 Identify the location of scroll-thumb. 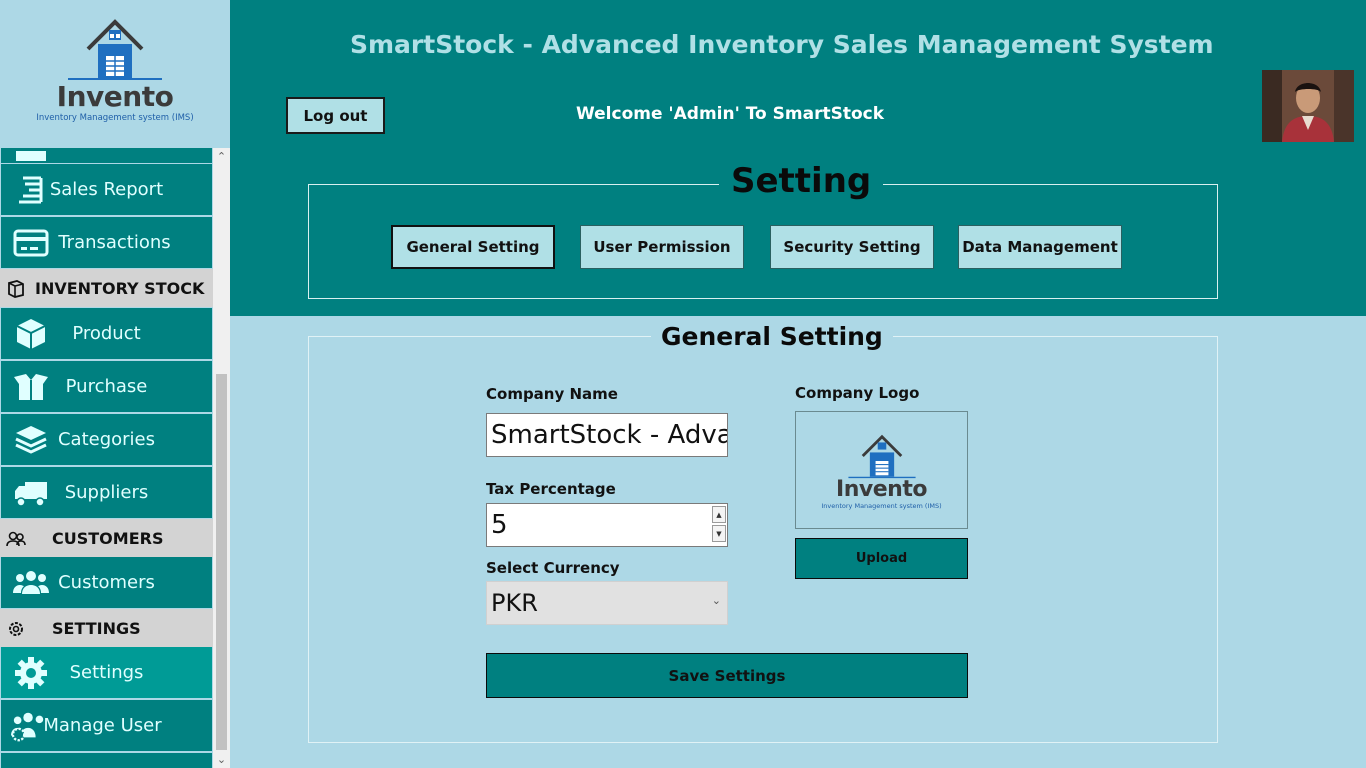
(221, 562).